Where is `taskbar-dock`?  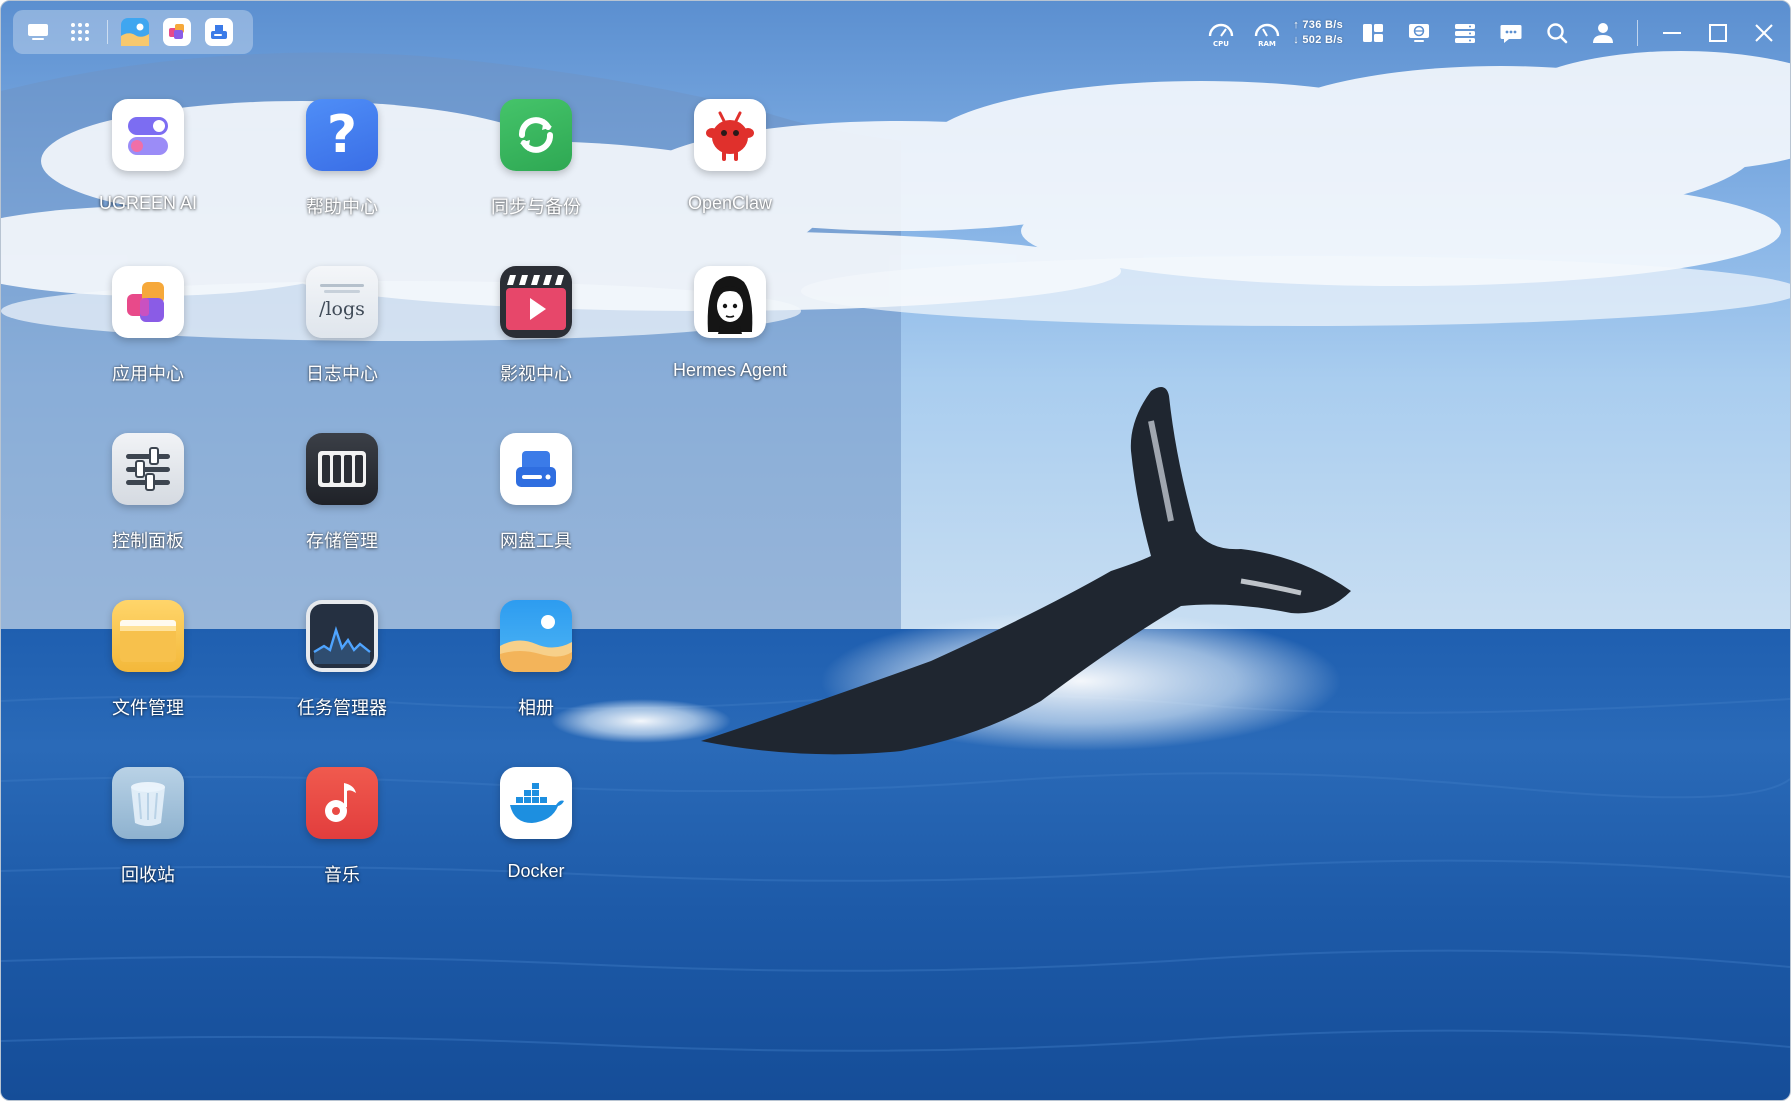 taskbar-dock is located at coordinates (133, 32).